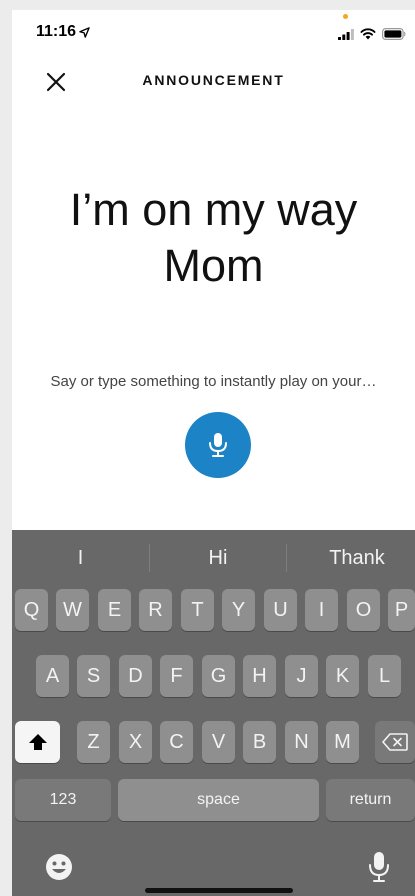 The width and height of the screenshot is (415, 896). Describe the element at coordinates (155, 610) in the screenshot. I see `key-r: R` at that location.